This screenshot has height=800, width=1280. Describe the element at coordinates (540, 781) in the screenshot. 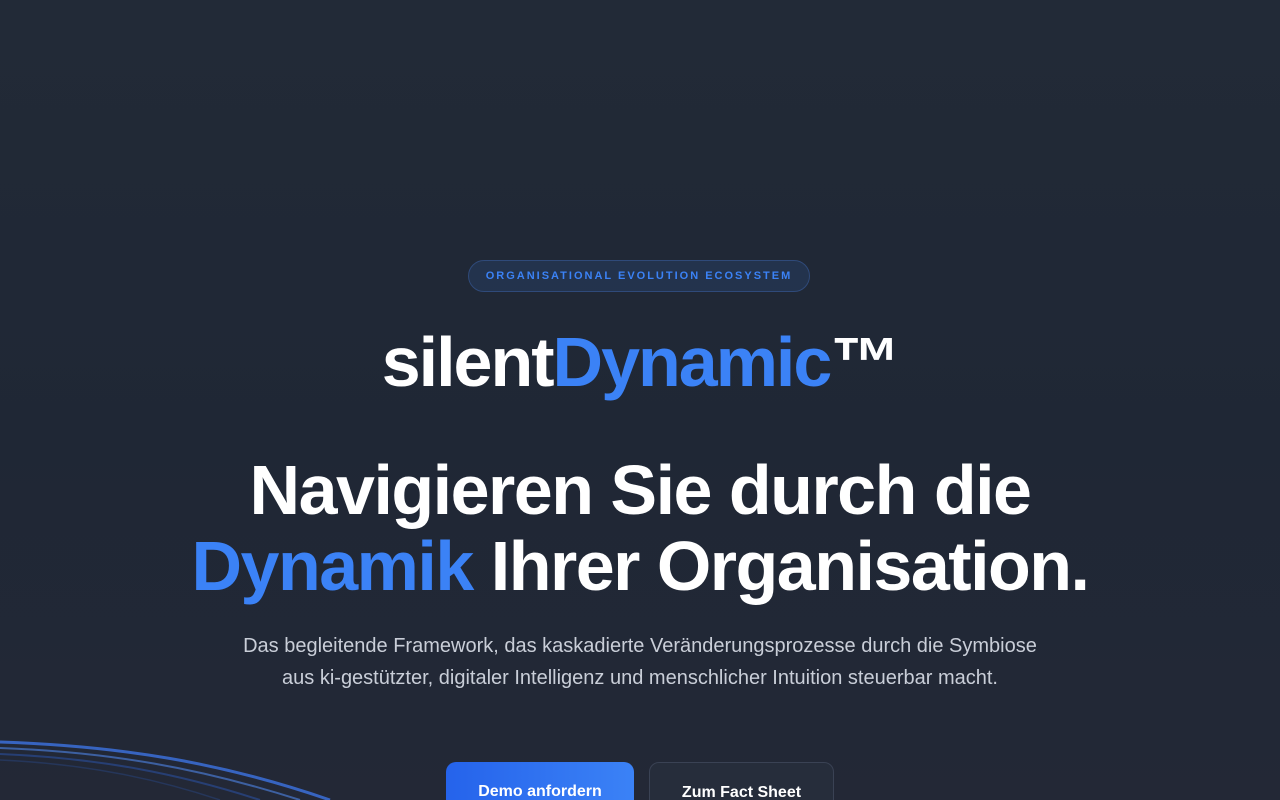

I see `demo-request-button: Demo anfordern` at that location.